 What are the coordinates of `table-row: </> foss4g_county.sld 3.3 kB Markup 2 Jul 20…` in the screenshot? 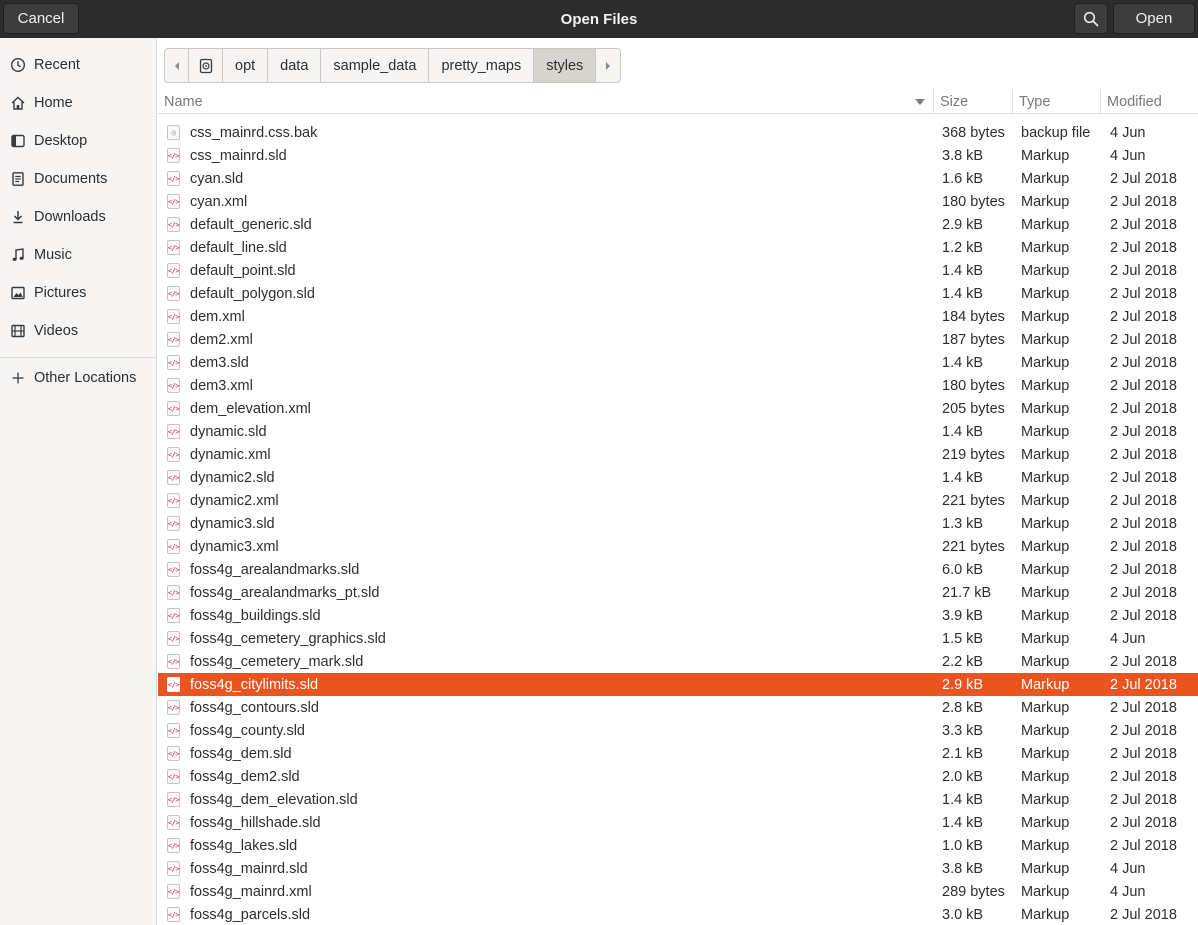 It's located at (678, 730).